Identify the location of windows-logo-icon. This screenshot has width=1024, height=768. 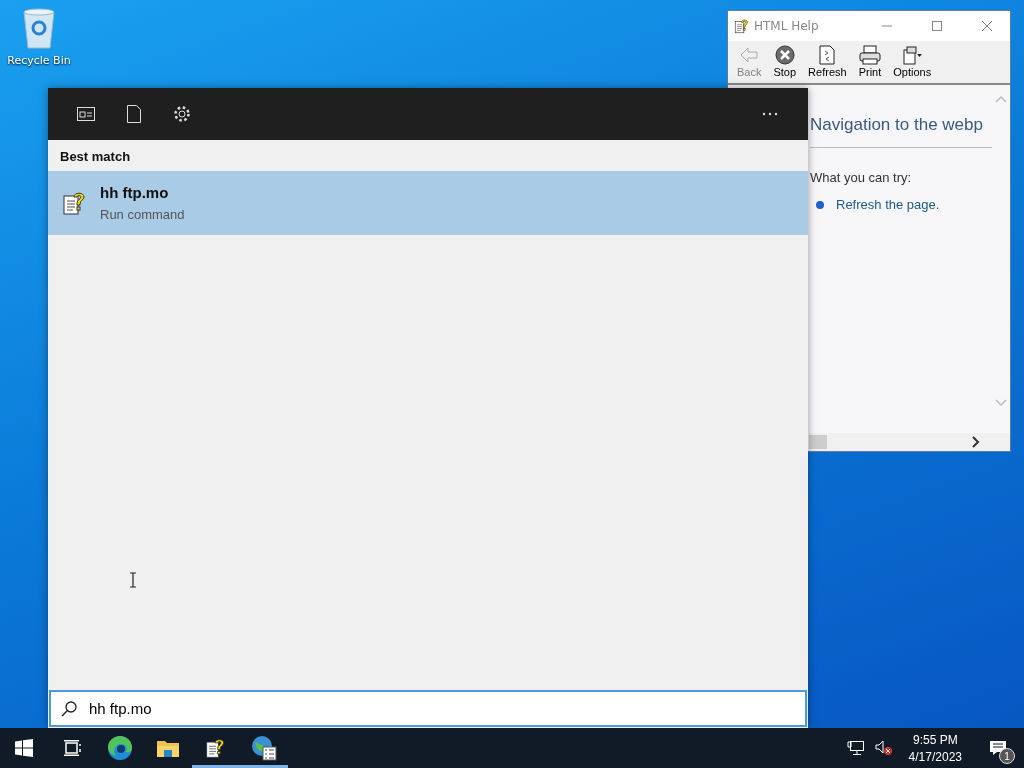
(24, 748).